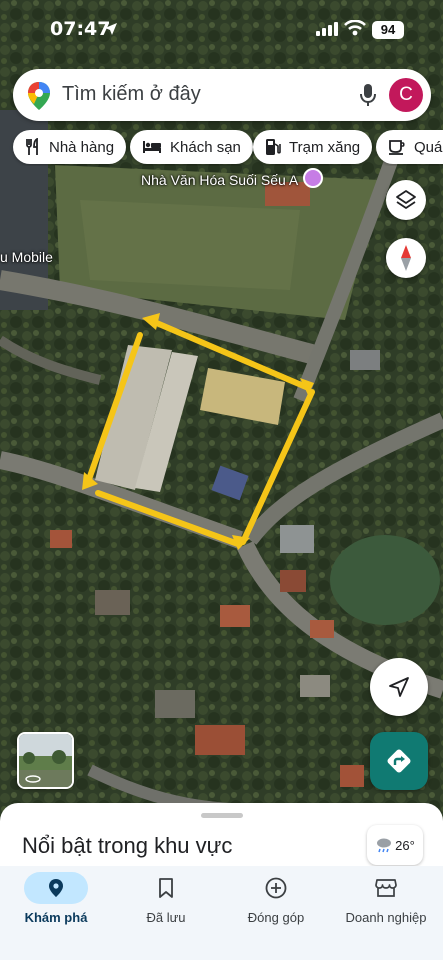  I want to click on my-location-button, so click(399, 687).